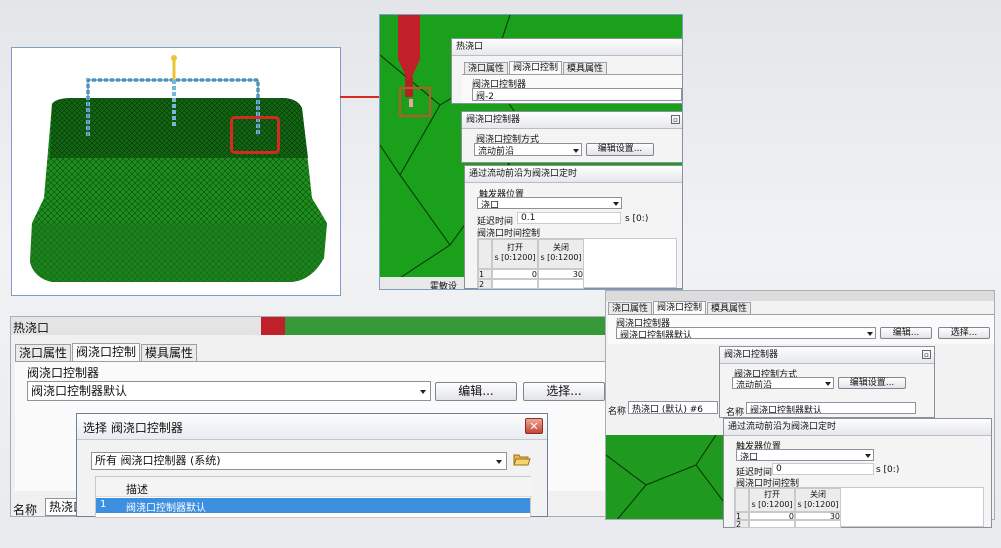 The image size is (1001, 548). Describe the element at coordinates (166, 508) in the screenshot. I see `row-desc: 阀浇口控制器默认` at that location.